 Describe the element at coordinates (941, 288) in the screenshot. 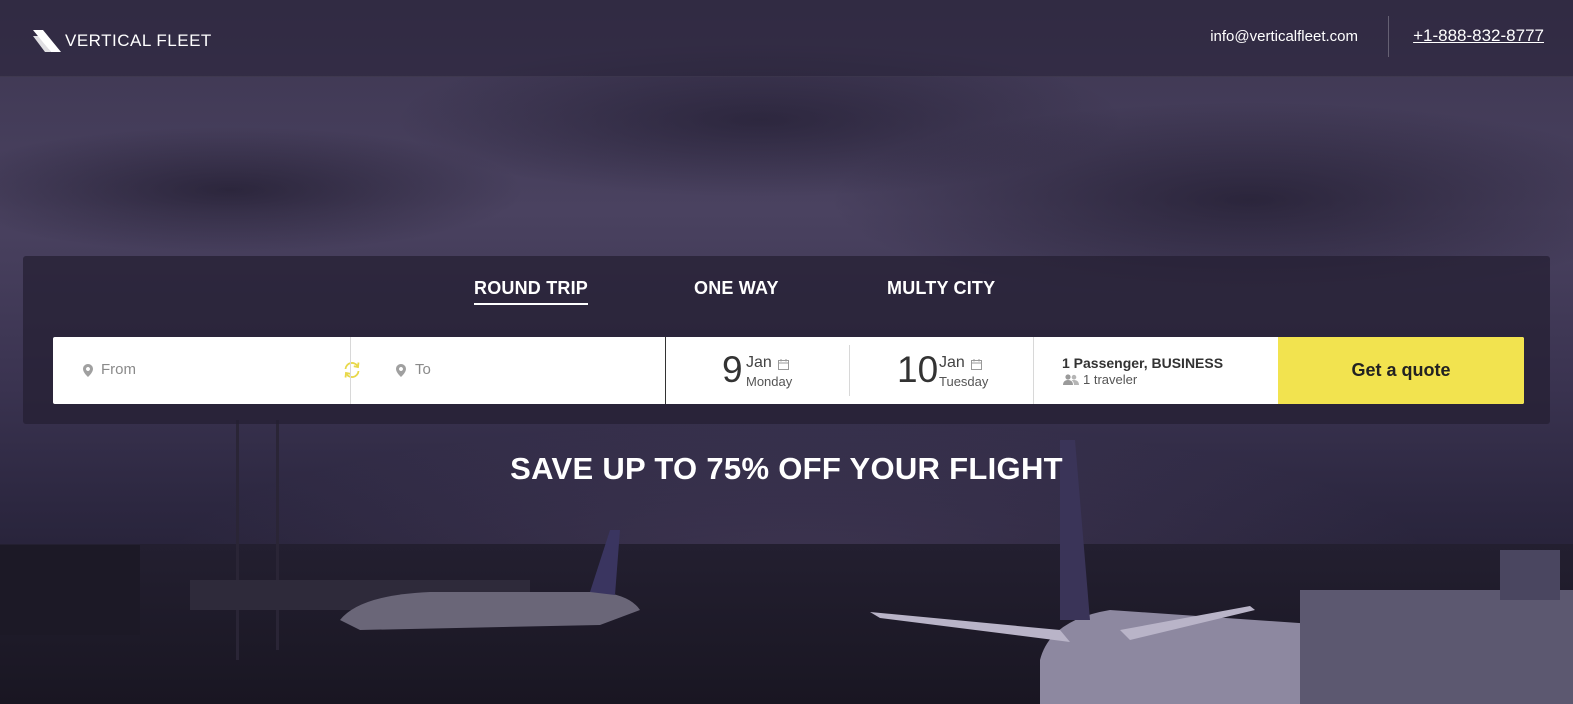

I see `tab-multy-city: MULTY CITY` at that location.